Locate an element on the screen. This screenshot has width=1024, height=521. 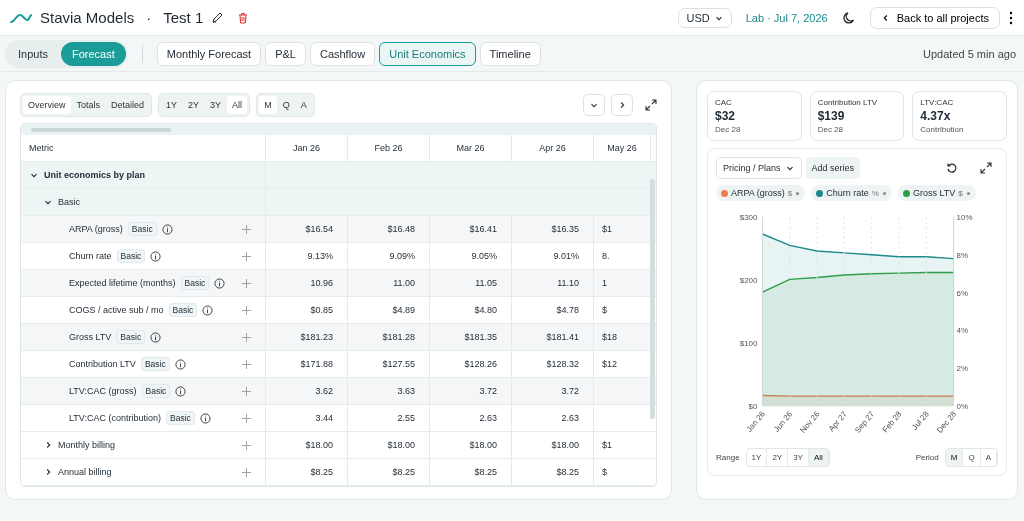
table-cell: $4.89 is located at coordinates (403, 310).